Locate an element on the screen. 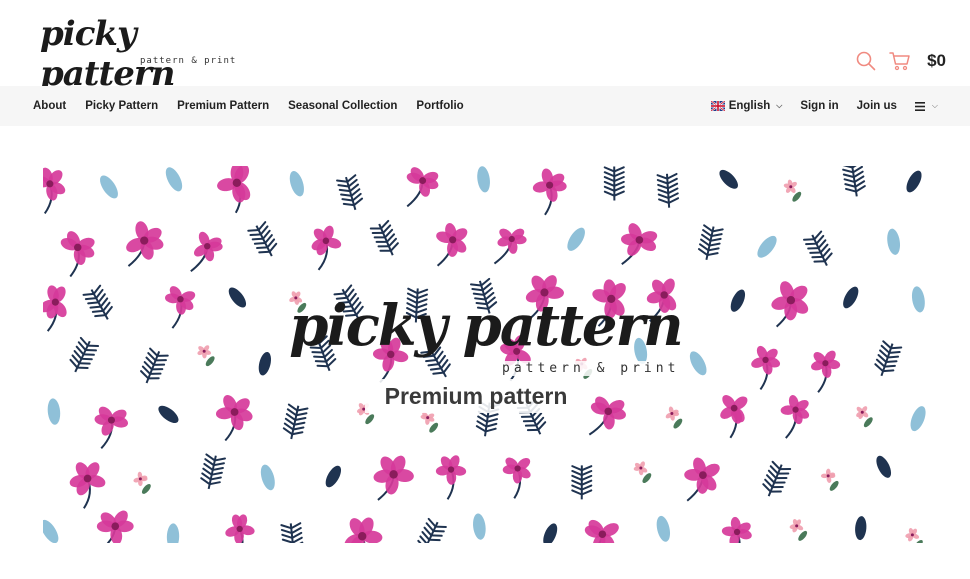 This screenshot has width=970, height=579. logo: picky pattern pattern & print is located at coordinates (140, 54).